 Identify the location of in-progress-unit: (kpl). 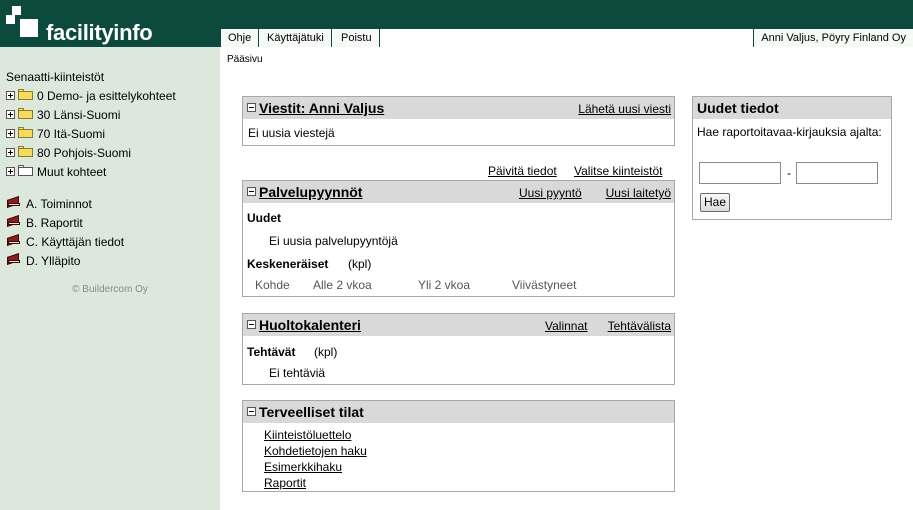
(360, 264).